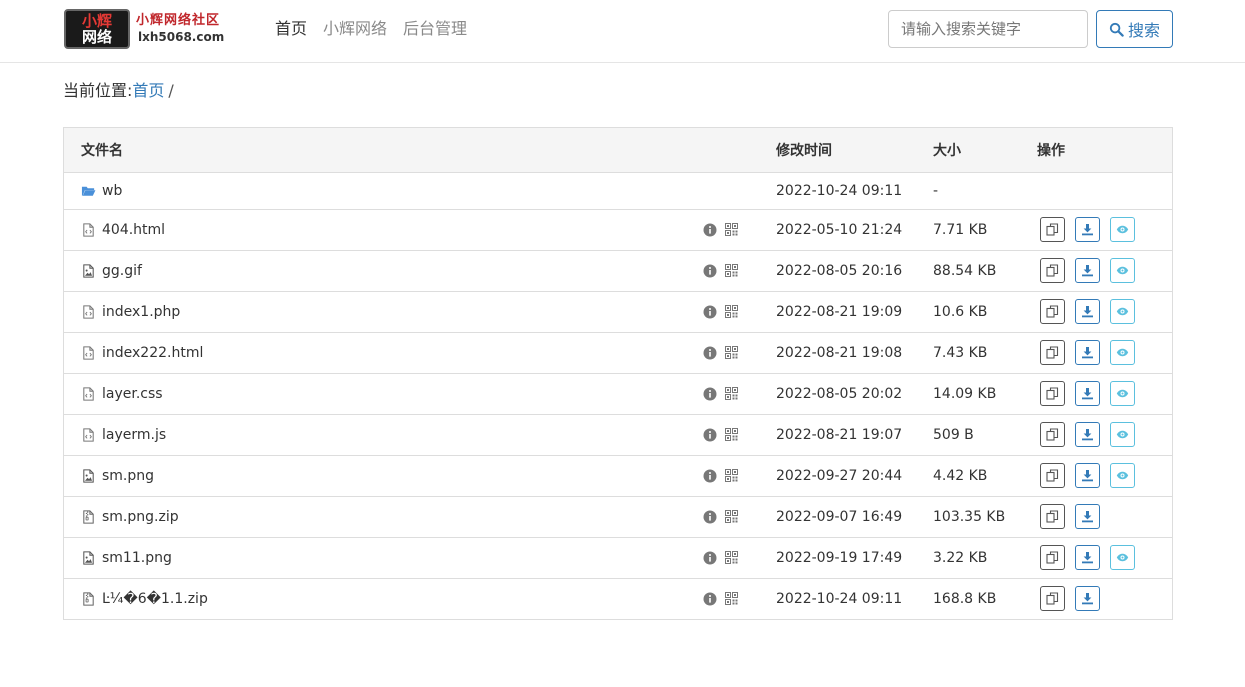 The image size is (1245, 687). What do you see at coordinates (122, 271) in the screenshot?
I see `file-name-link: gg.gif` at bounding box center [122, 271].